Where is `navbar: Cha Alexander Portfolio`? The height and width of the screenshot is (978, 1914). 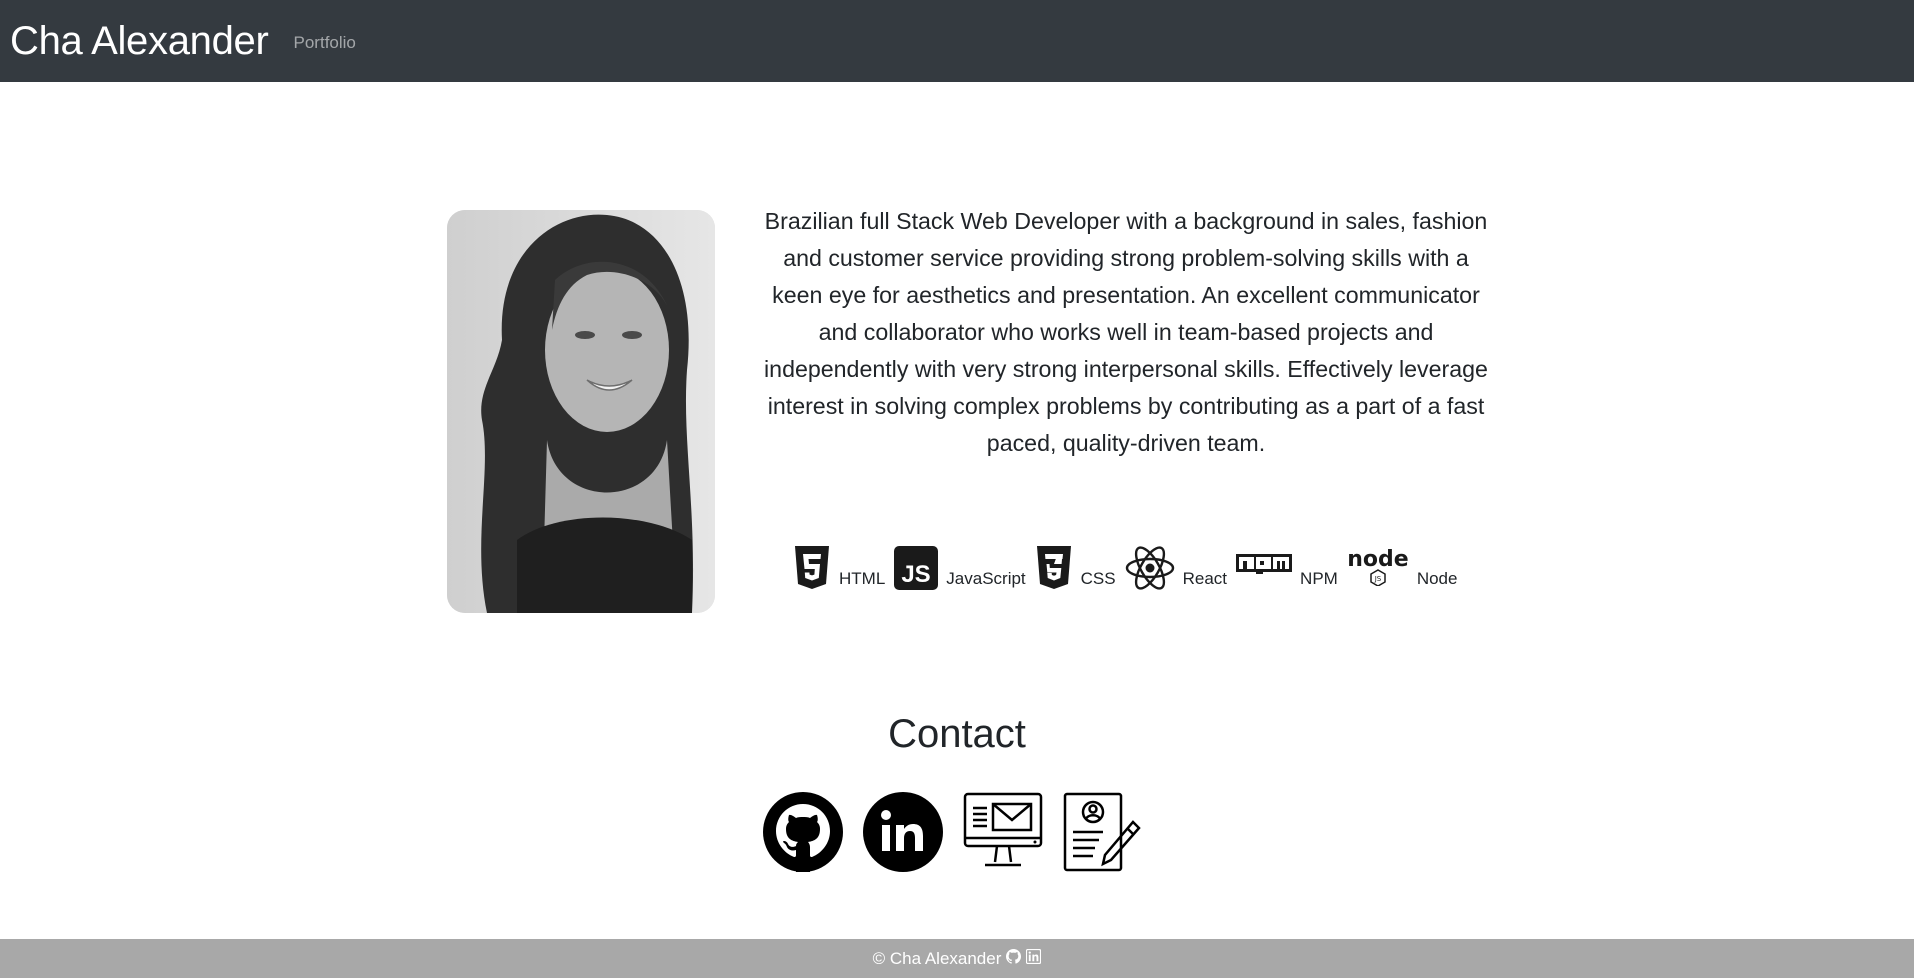 navbar: Cha Alexander Portfolio is located at coordinates (957, 41).